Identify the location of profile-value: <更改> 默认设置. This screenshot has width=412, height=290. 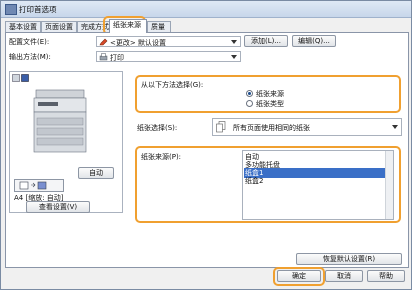
(138, 43).